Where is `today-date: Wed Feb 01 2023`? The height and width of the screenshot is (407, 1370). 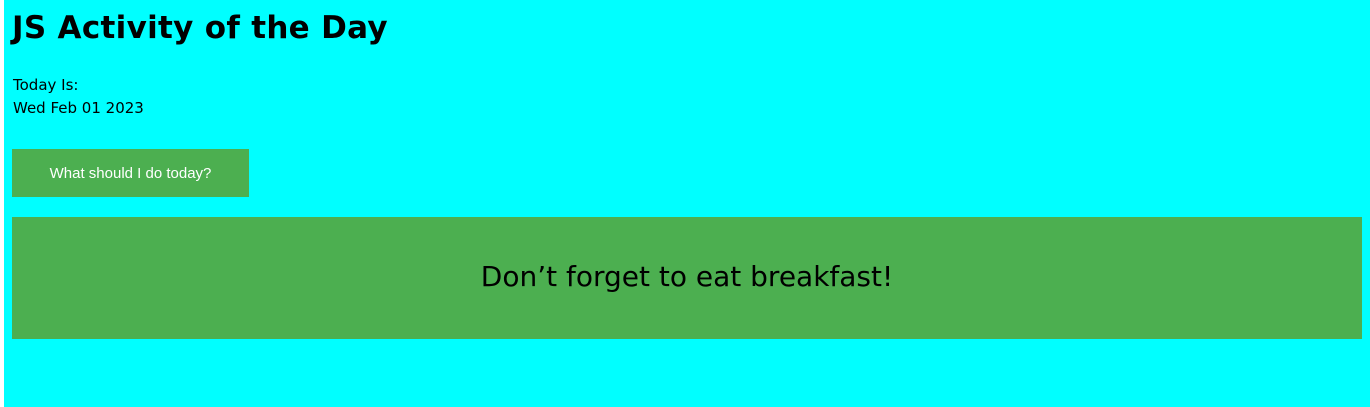
today-date: Wed Feb 01 2023 is located at coordinates (78, 108).